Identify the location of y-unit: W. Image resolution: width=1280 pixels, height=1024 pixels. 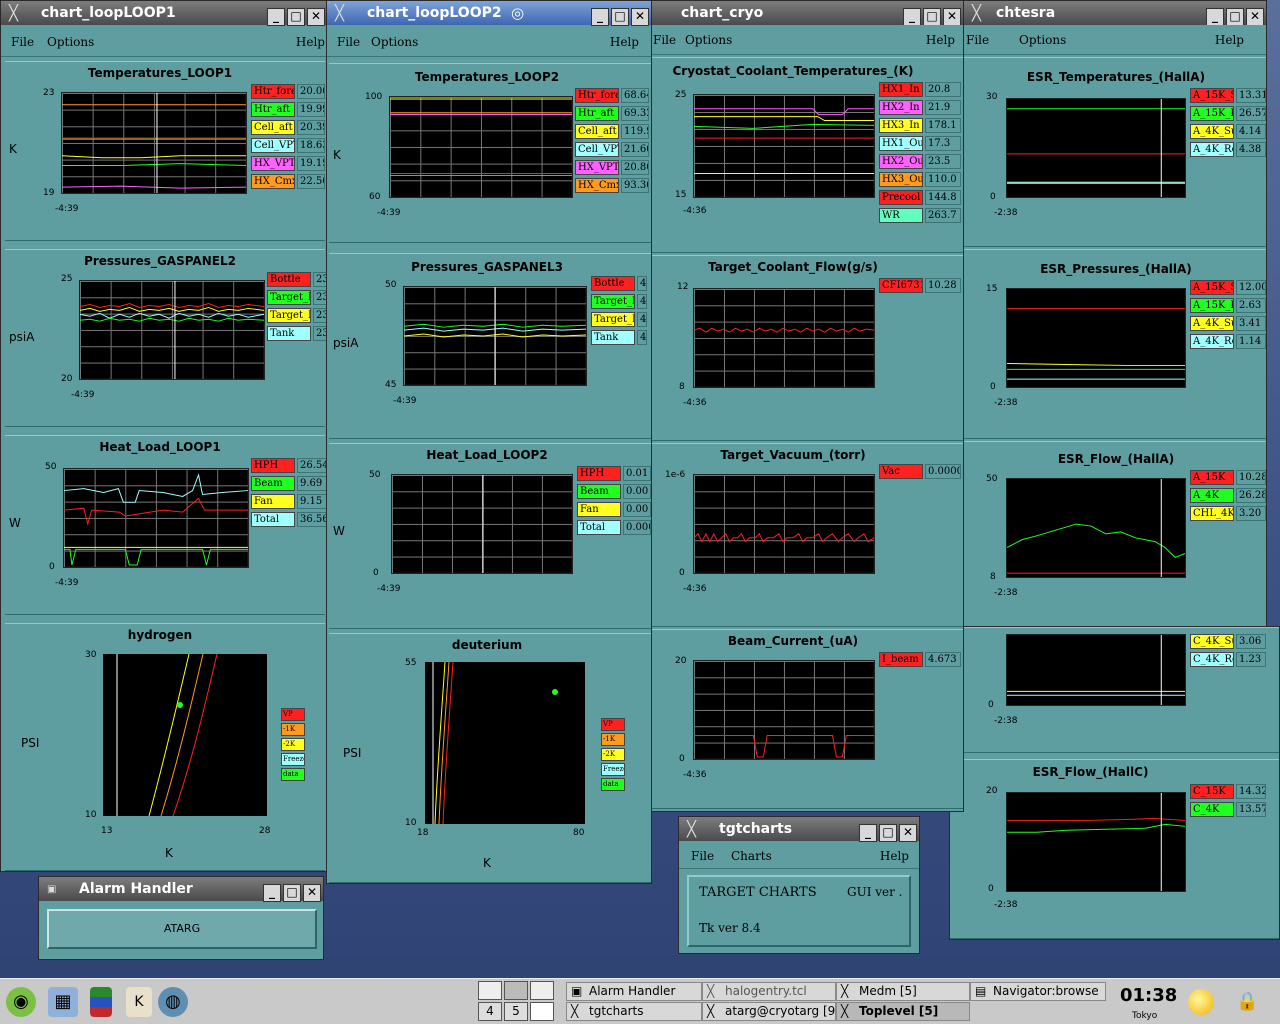
(15, 523).